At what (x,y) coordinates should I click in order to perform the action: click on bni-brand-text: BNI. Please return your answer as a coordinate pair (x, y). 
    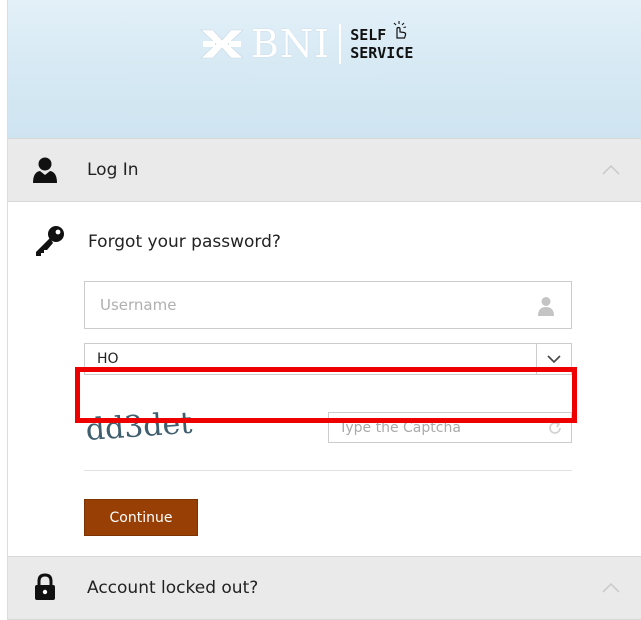
    Looking at the image, I should click on (291, 44).